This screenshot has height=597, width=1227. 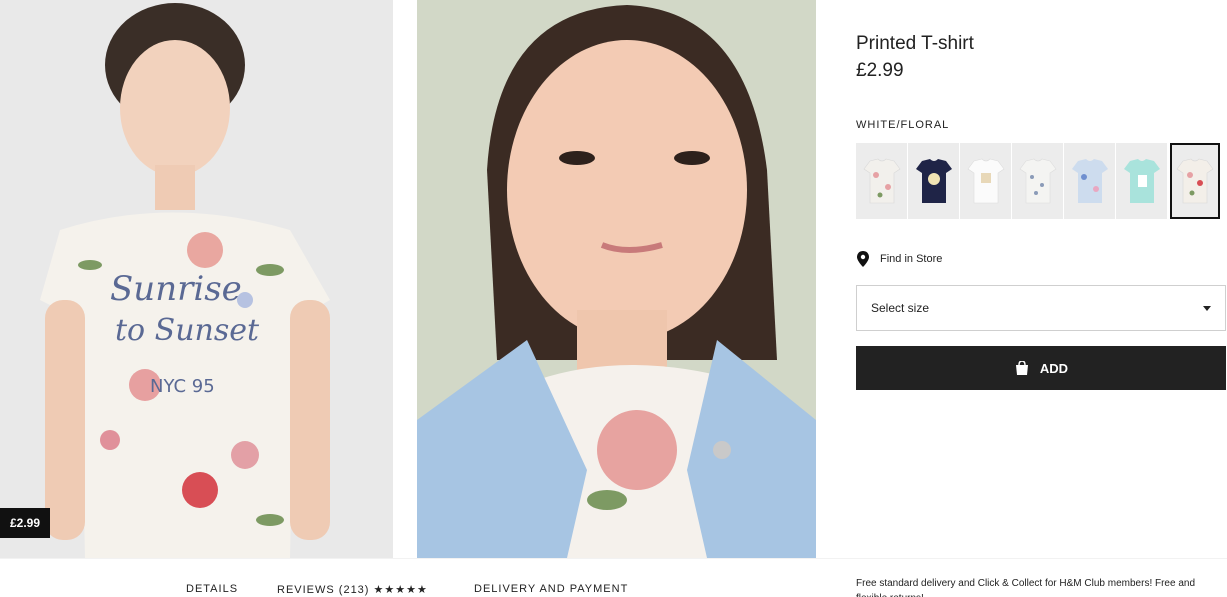 What do you see at coordinates (863, 259) in the screenshot?
I see `location-pin-icon` at bounding box center [863, 259].